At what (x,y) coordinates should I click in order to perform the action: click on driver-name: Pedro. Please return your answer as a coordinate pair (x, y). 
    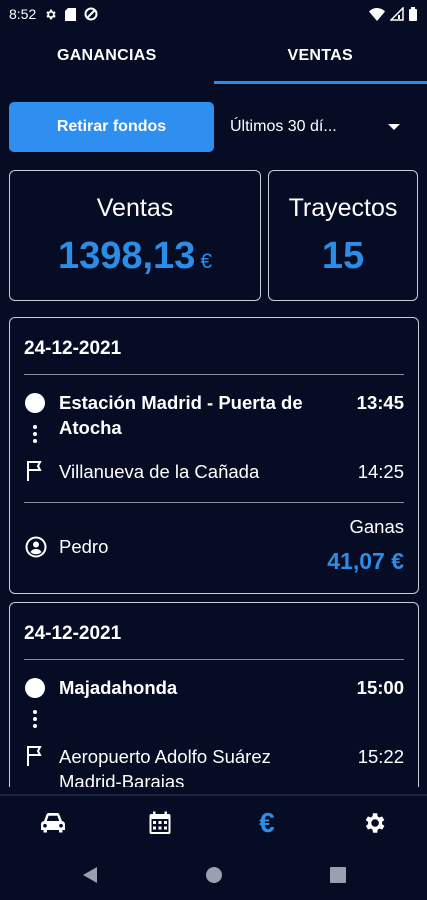
    Looking at the image, I should click on (84, 546).